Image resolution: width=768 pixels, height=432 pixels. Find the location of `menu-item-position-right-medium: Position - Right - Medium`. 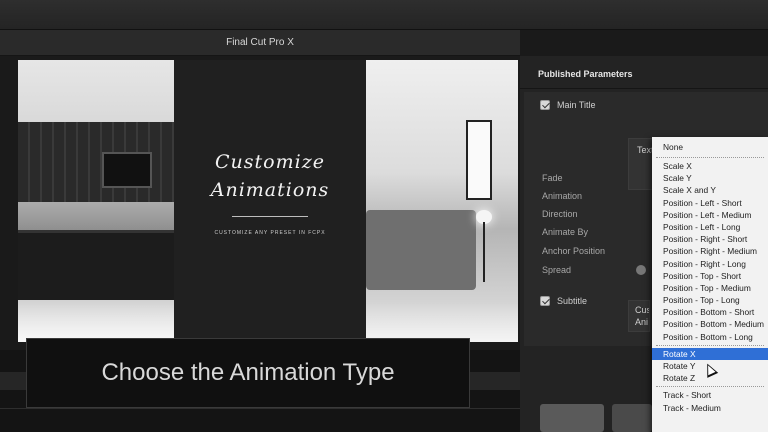

menu-item-position-right-medium: Position - Right - Medium is located at coordinates (710, 251).